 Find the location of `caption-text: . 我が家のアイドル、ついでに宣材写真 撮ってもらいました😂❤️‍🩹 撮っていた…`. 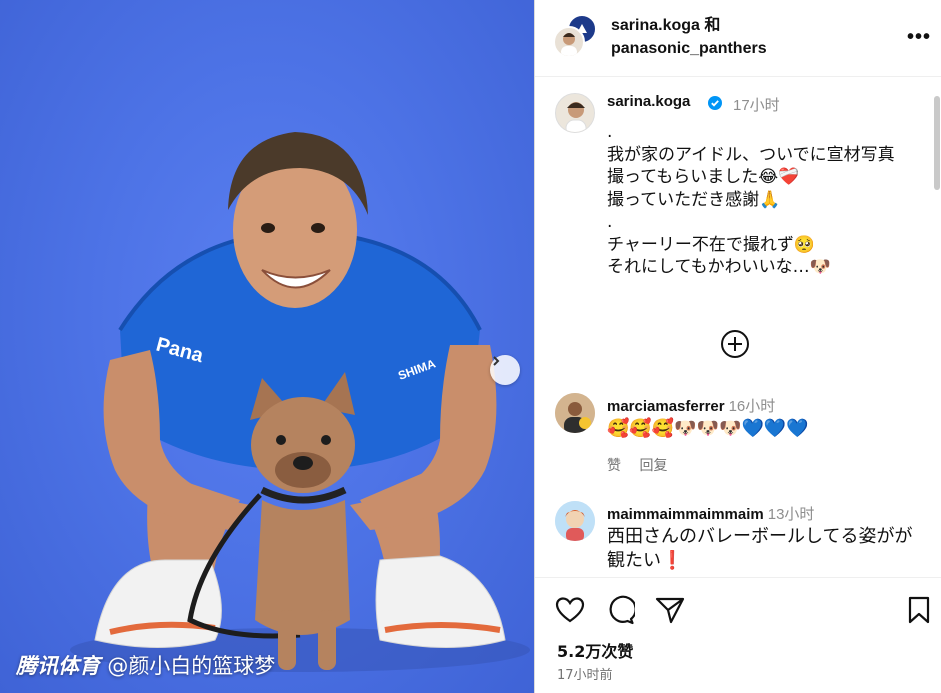

caption-text: . 我が家のアイドル、ついでに宣材写真 撮ってもらいました😂❤️‍🩹 撮っていた… is located at coordinates (751, 199).